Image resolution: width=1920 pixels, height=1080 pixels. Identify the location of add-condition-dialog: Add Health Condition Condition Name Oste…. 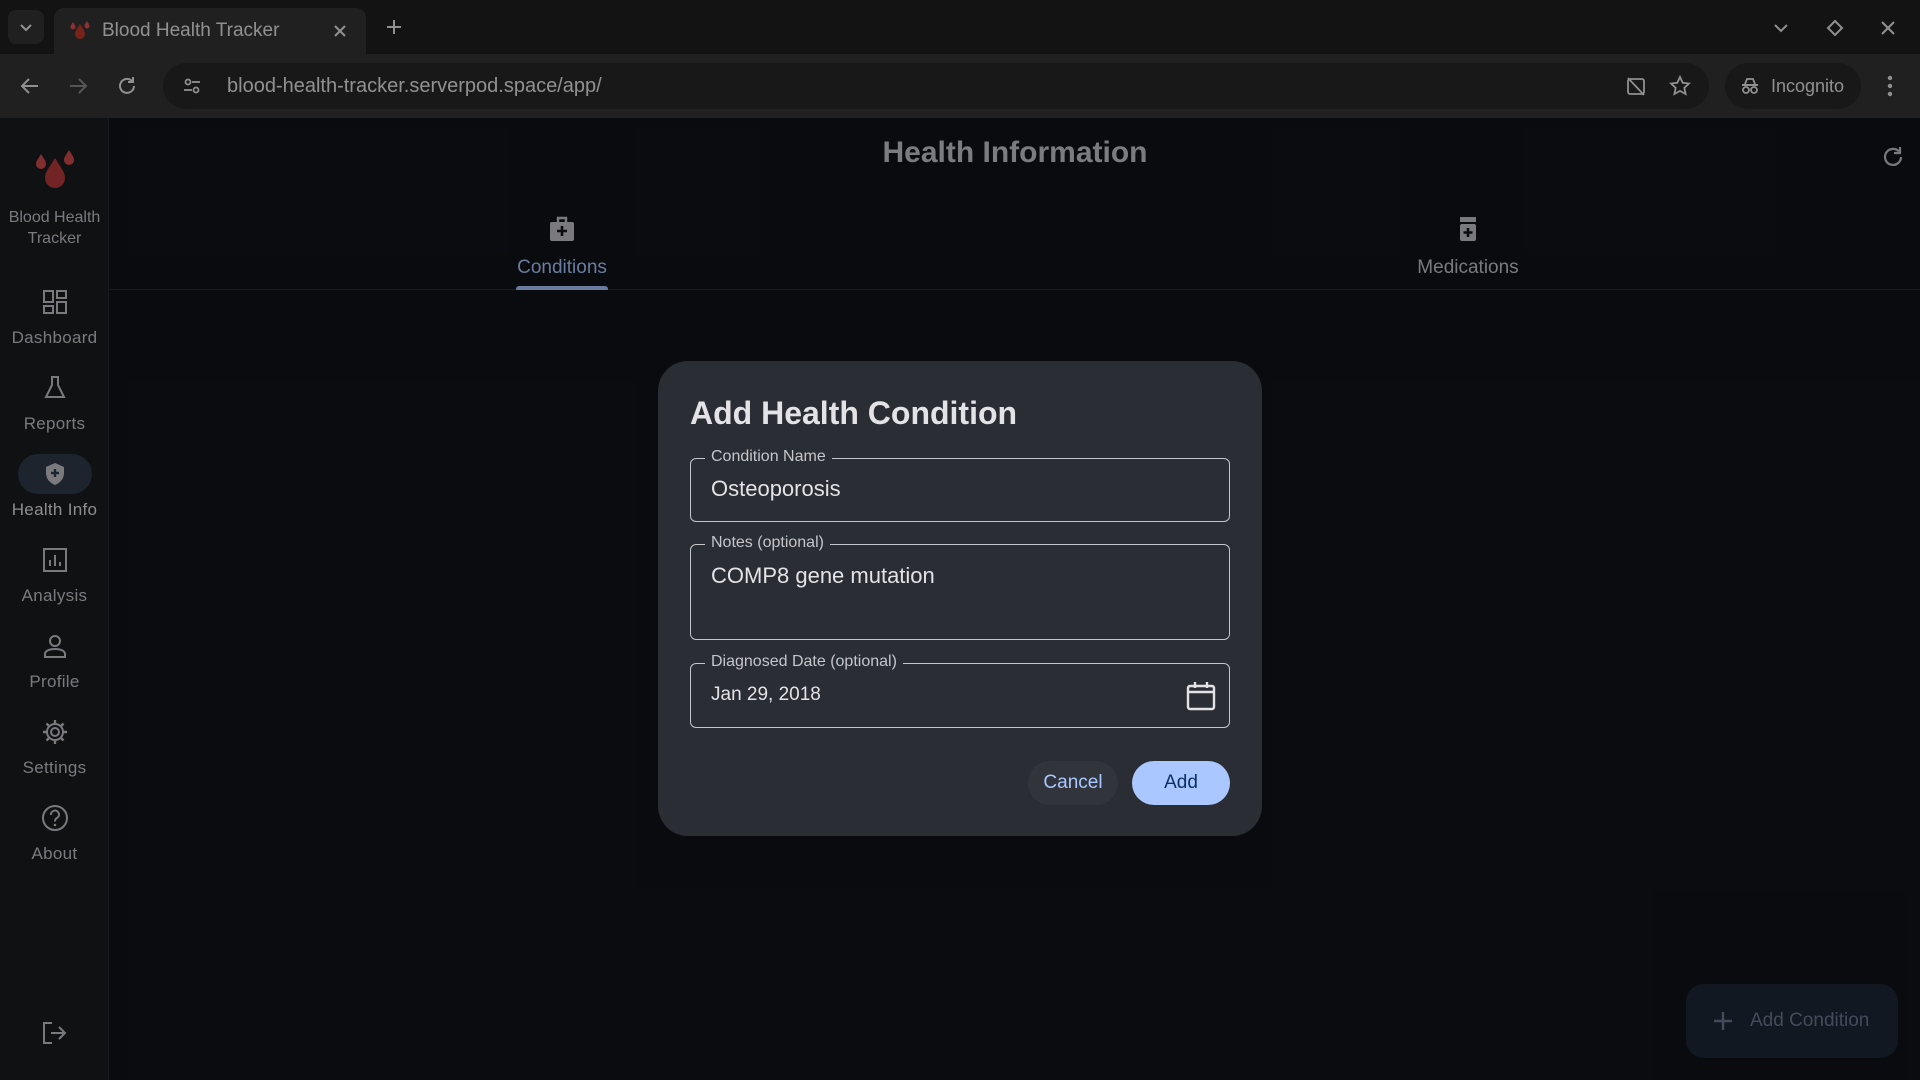
(960, 598).